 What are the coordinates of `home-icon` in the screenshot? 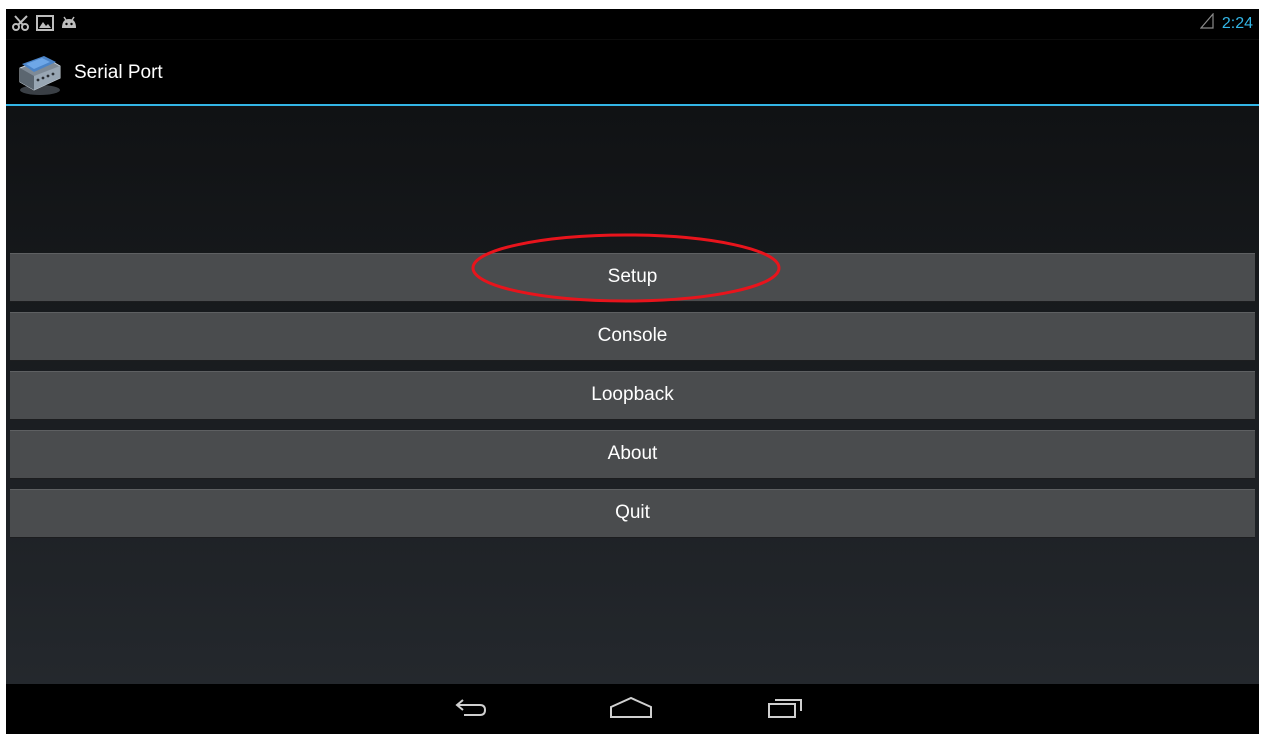 It's located at (631, 710).